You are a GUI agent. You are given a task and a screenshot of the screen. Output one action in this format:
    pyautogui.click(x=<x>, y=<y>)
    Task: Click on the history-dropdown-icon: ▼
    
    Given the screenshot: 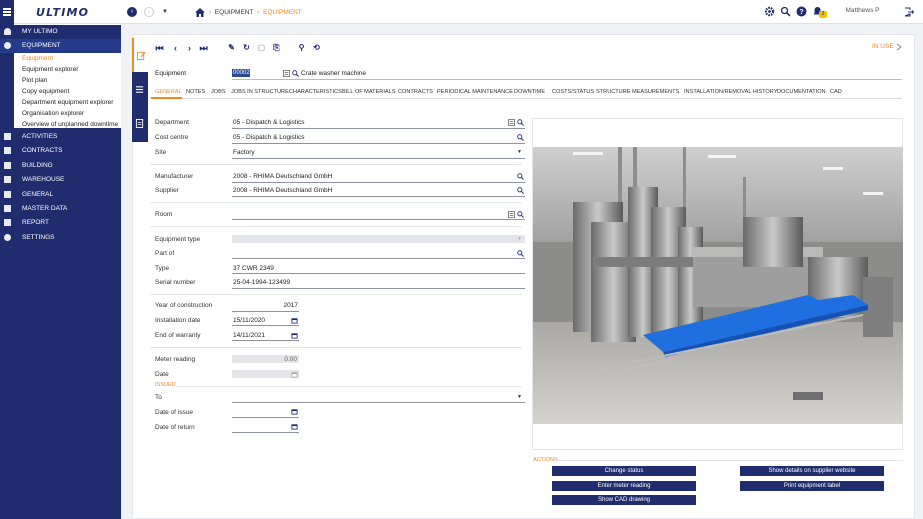 What is the action you would take?
    pyautogui.click(x=165, y=12)
    